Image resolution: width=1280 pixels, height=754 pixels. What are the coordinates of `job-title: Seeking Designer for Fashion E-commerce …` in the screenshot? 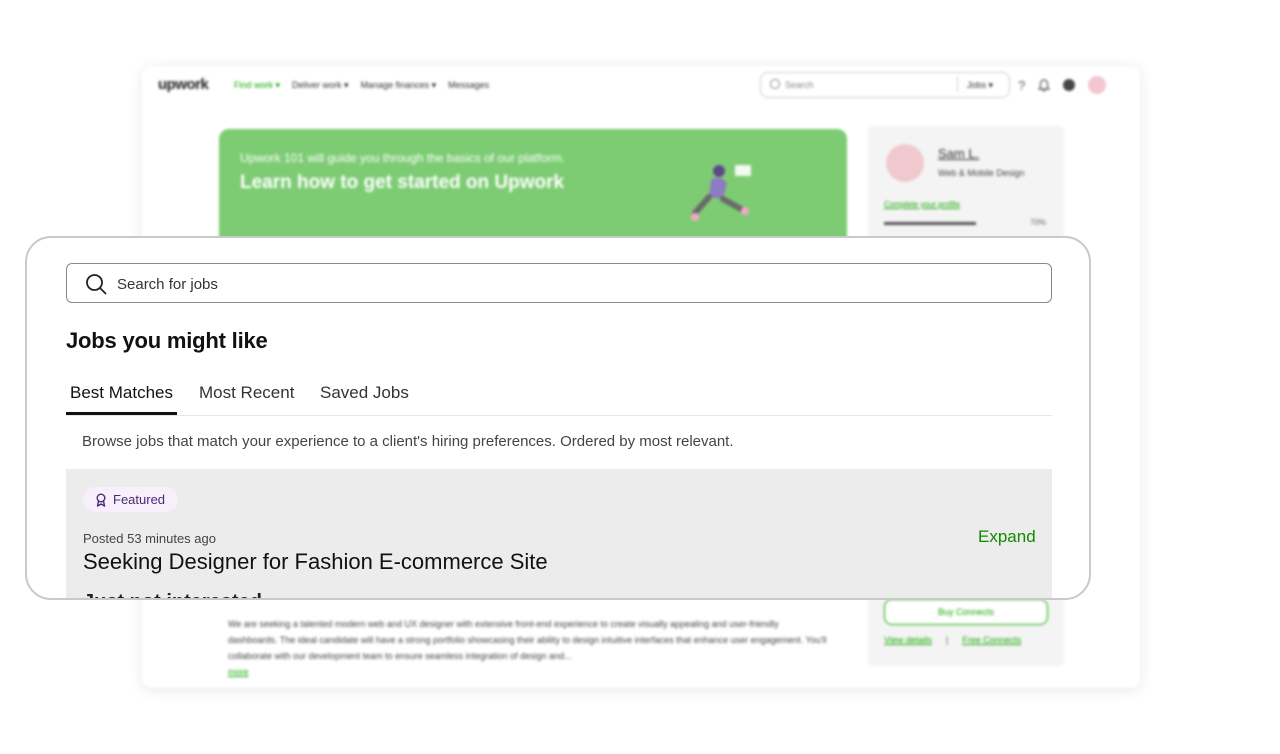 It's located at (315, 562).